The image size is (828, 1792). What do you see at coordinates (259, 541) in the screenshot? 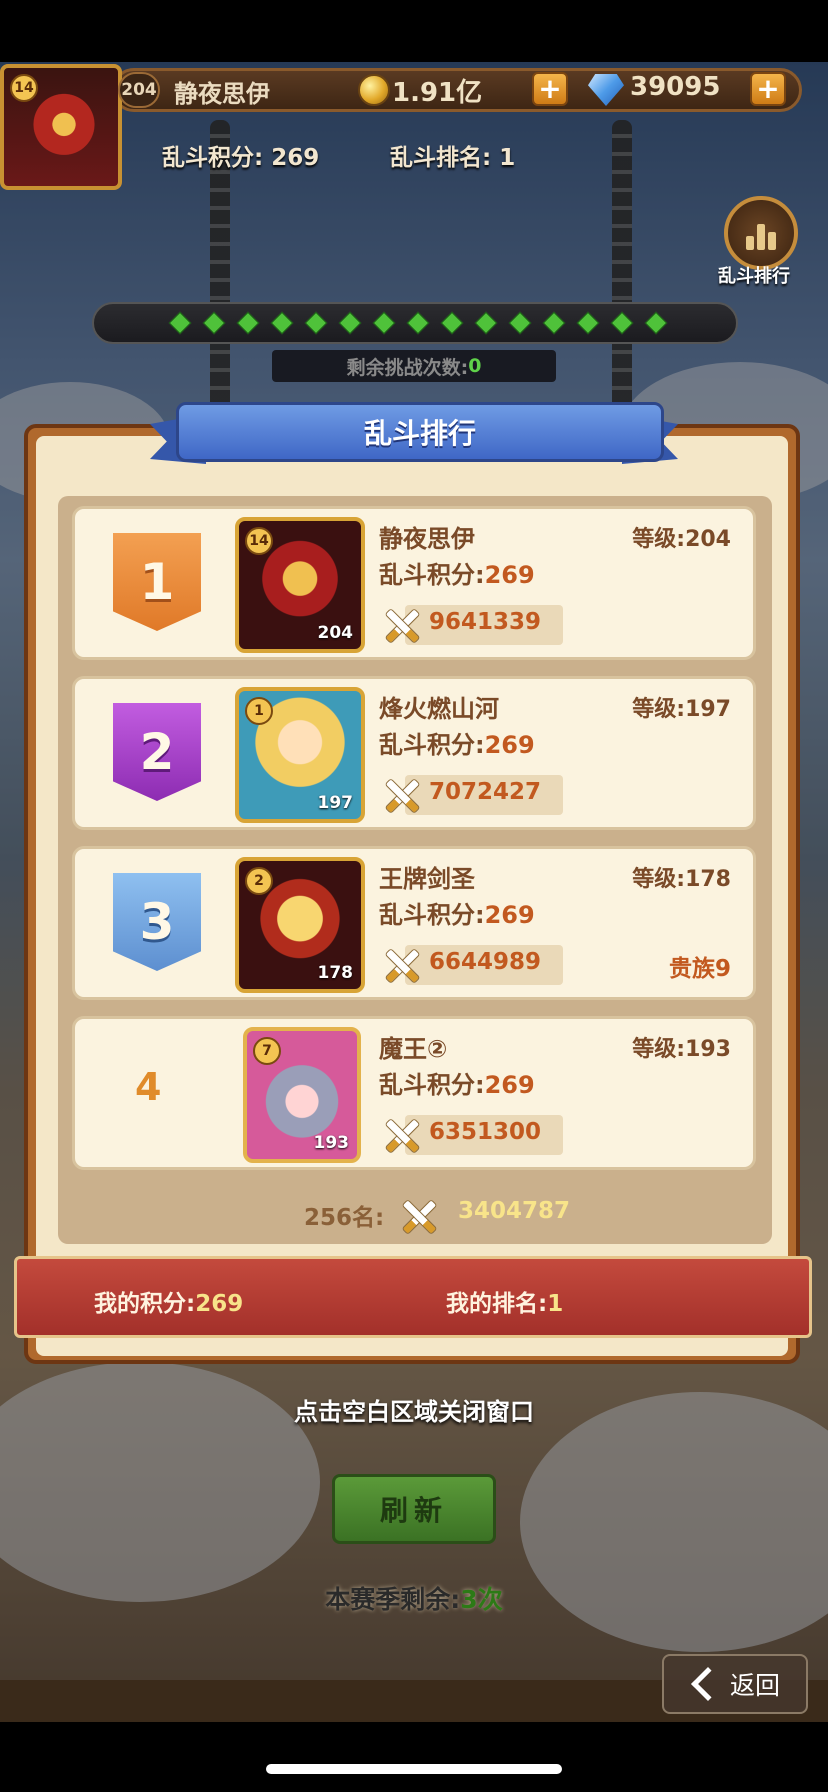
I see `avatar-star-badge: 14` at bounding box center [259, 541].